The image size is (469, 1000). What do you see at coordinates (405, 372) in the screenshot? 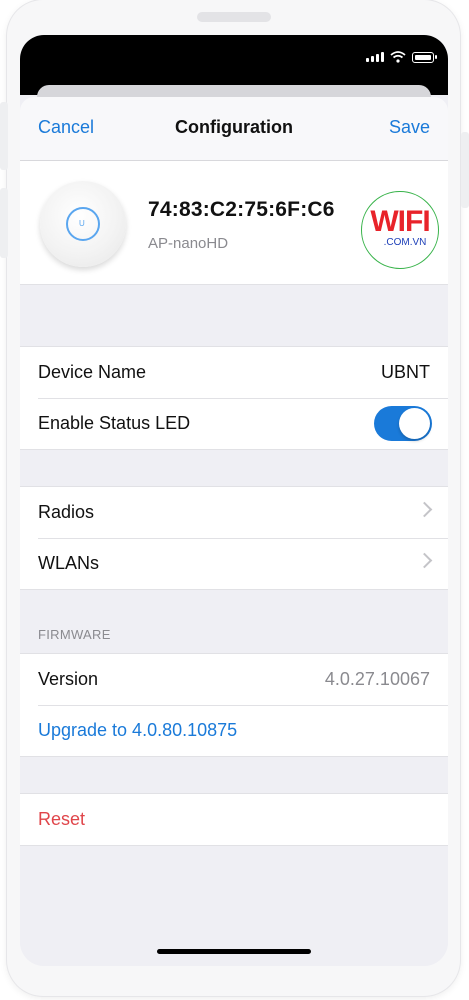
I see `device-name-value: UBNT` at bounding box center [405, 372].